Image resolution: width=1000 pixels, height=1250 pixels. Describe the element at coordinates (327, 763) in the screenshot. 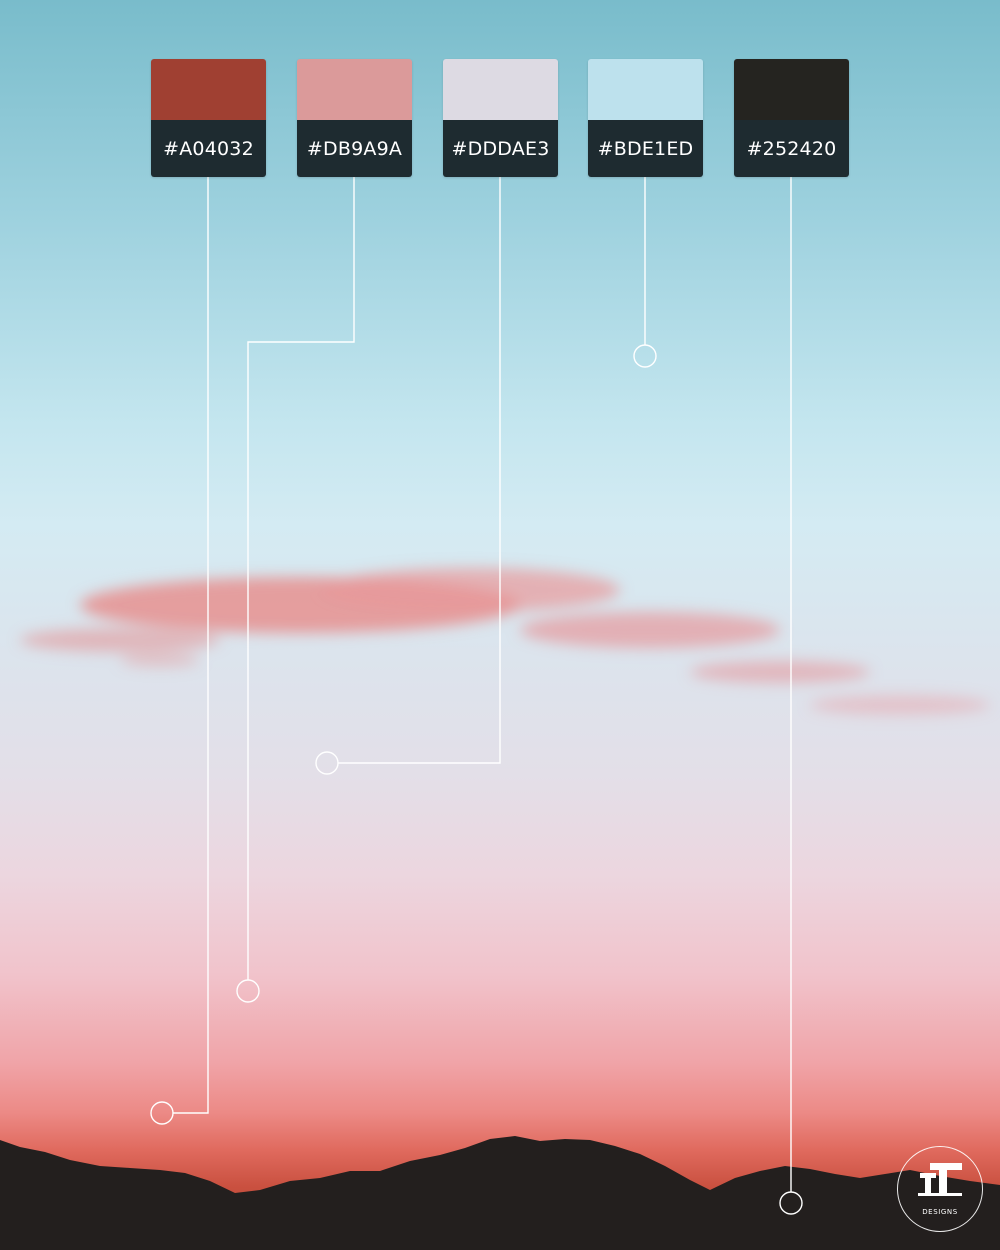

I see `marker-dddae3` at that location.